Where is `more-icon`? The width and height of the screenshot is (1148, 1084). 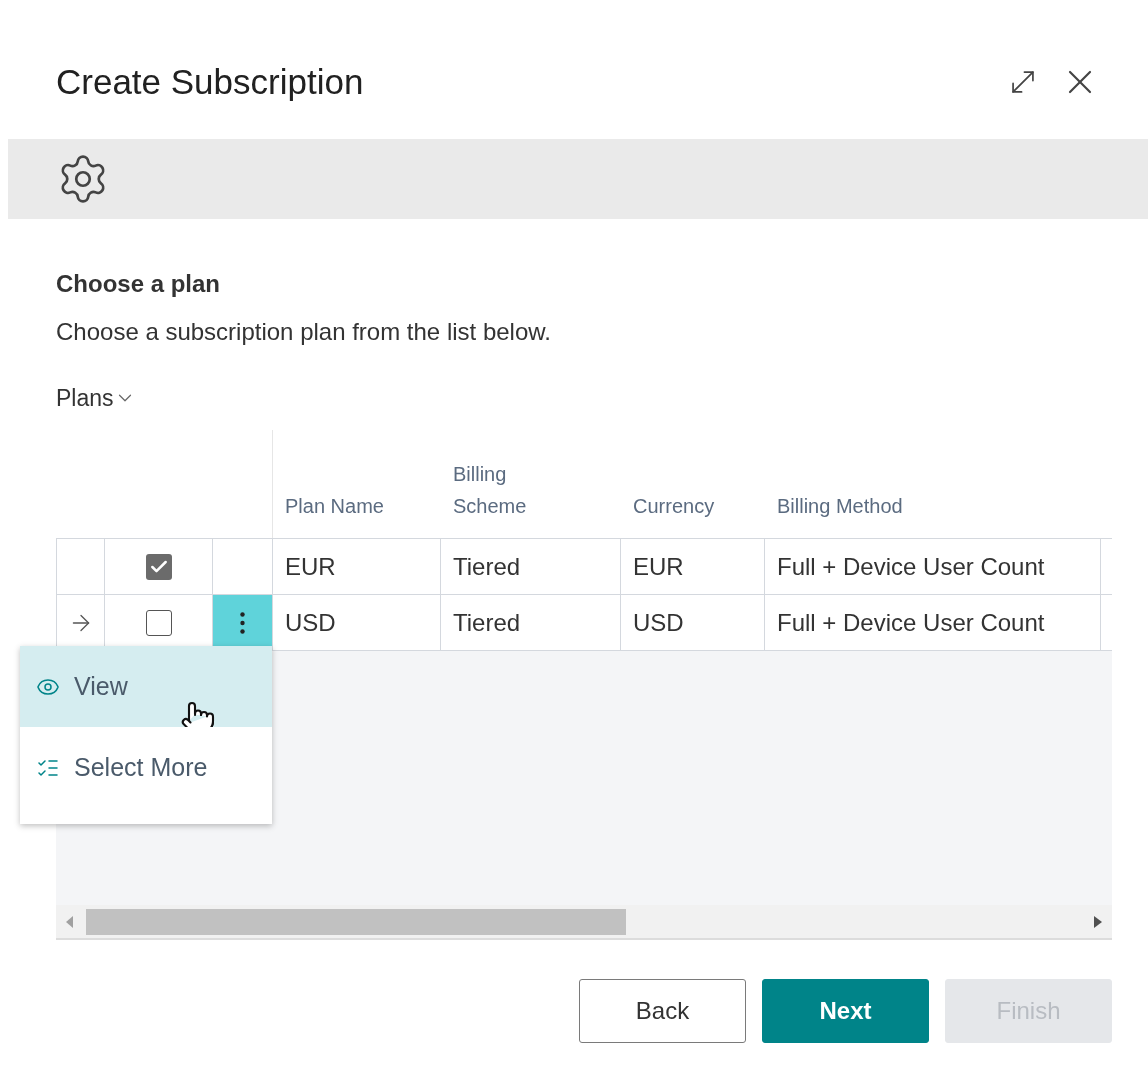 more-icon is located at coordinates (242, 622).